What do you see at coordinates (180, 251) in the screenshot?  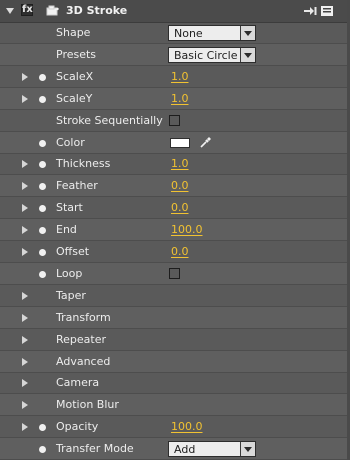 I see `offset-value: 0.0` at bounding box center [180, 251].